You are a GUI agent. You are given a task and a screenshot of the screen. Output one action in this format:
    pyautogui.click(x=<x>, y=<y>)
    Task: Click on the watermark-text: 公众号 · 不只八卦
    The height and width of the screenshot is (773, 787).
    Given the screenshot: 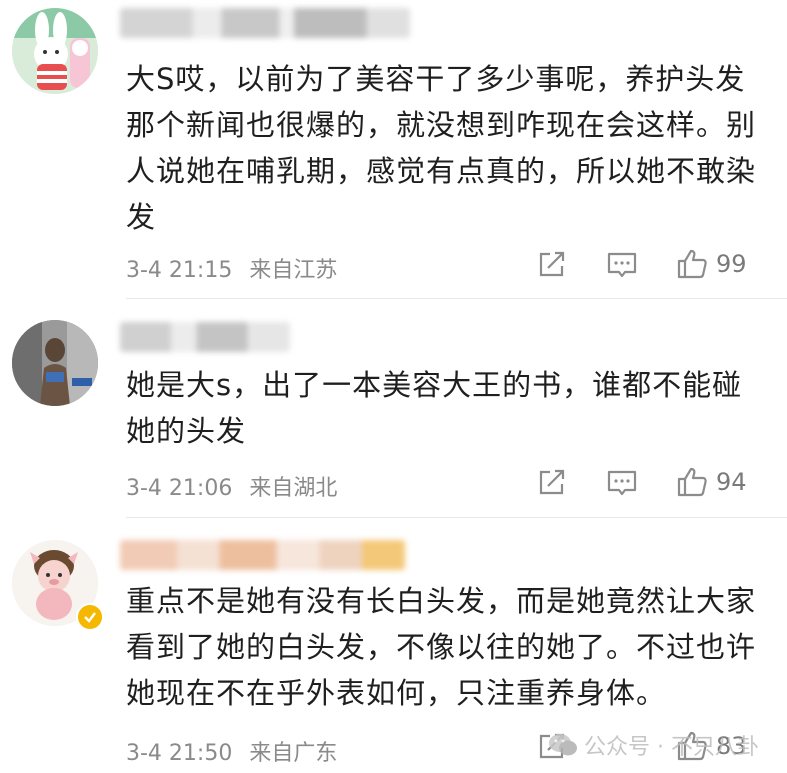 What is the action you would take?
    pyautogui.click(x=671, y=747)
    